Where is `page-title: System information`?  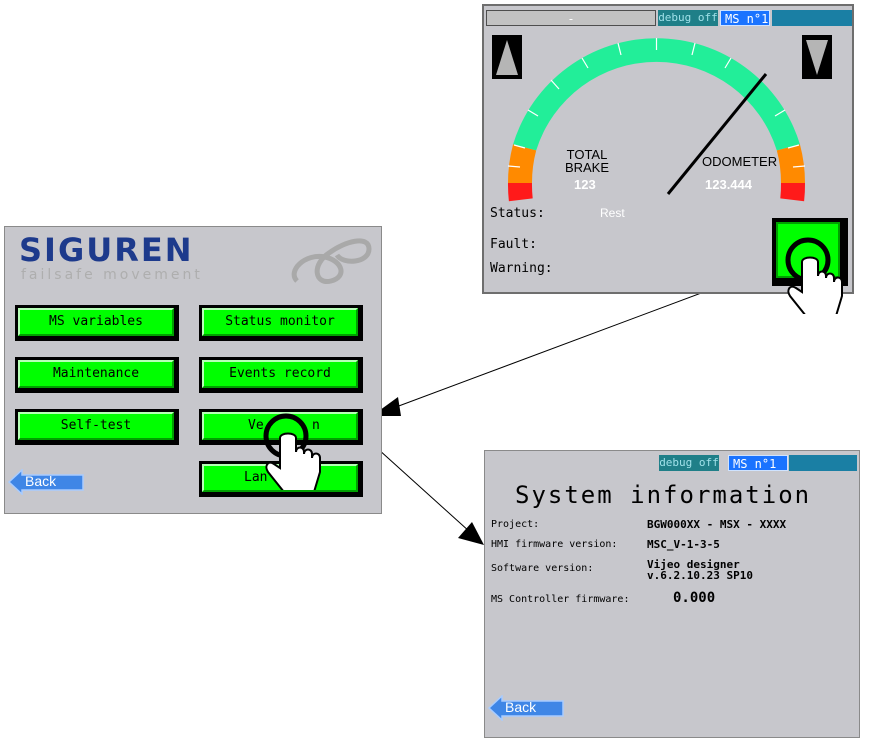 page-title: System information is located at coordinates (663, 495).